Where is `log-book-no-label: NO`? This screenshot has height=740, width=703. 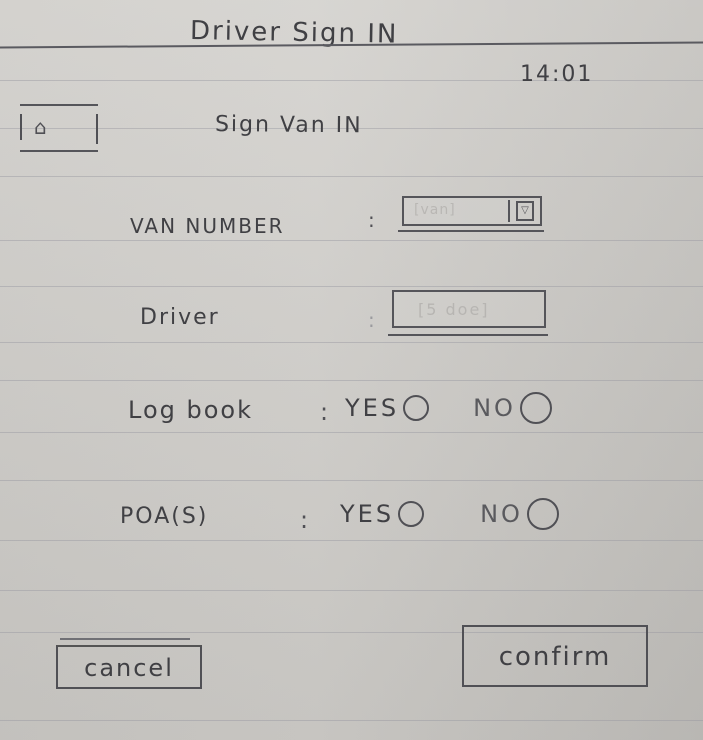
log-book-no-label: NO is located at coordinates (494, 408).